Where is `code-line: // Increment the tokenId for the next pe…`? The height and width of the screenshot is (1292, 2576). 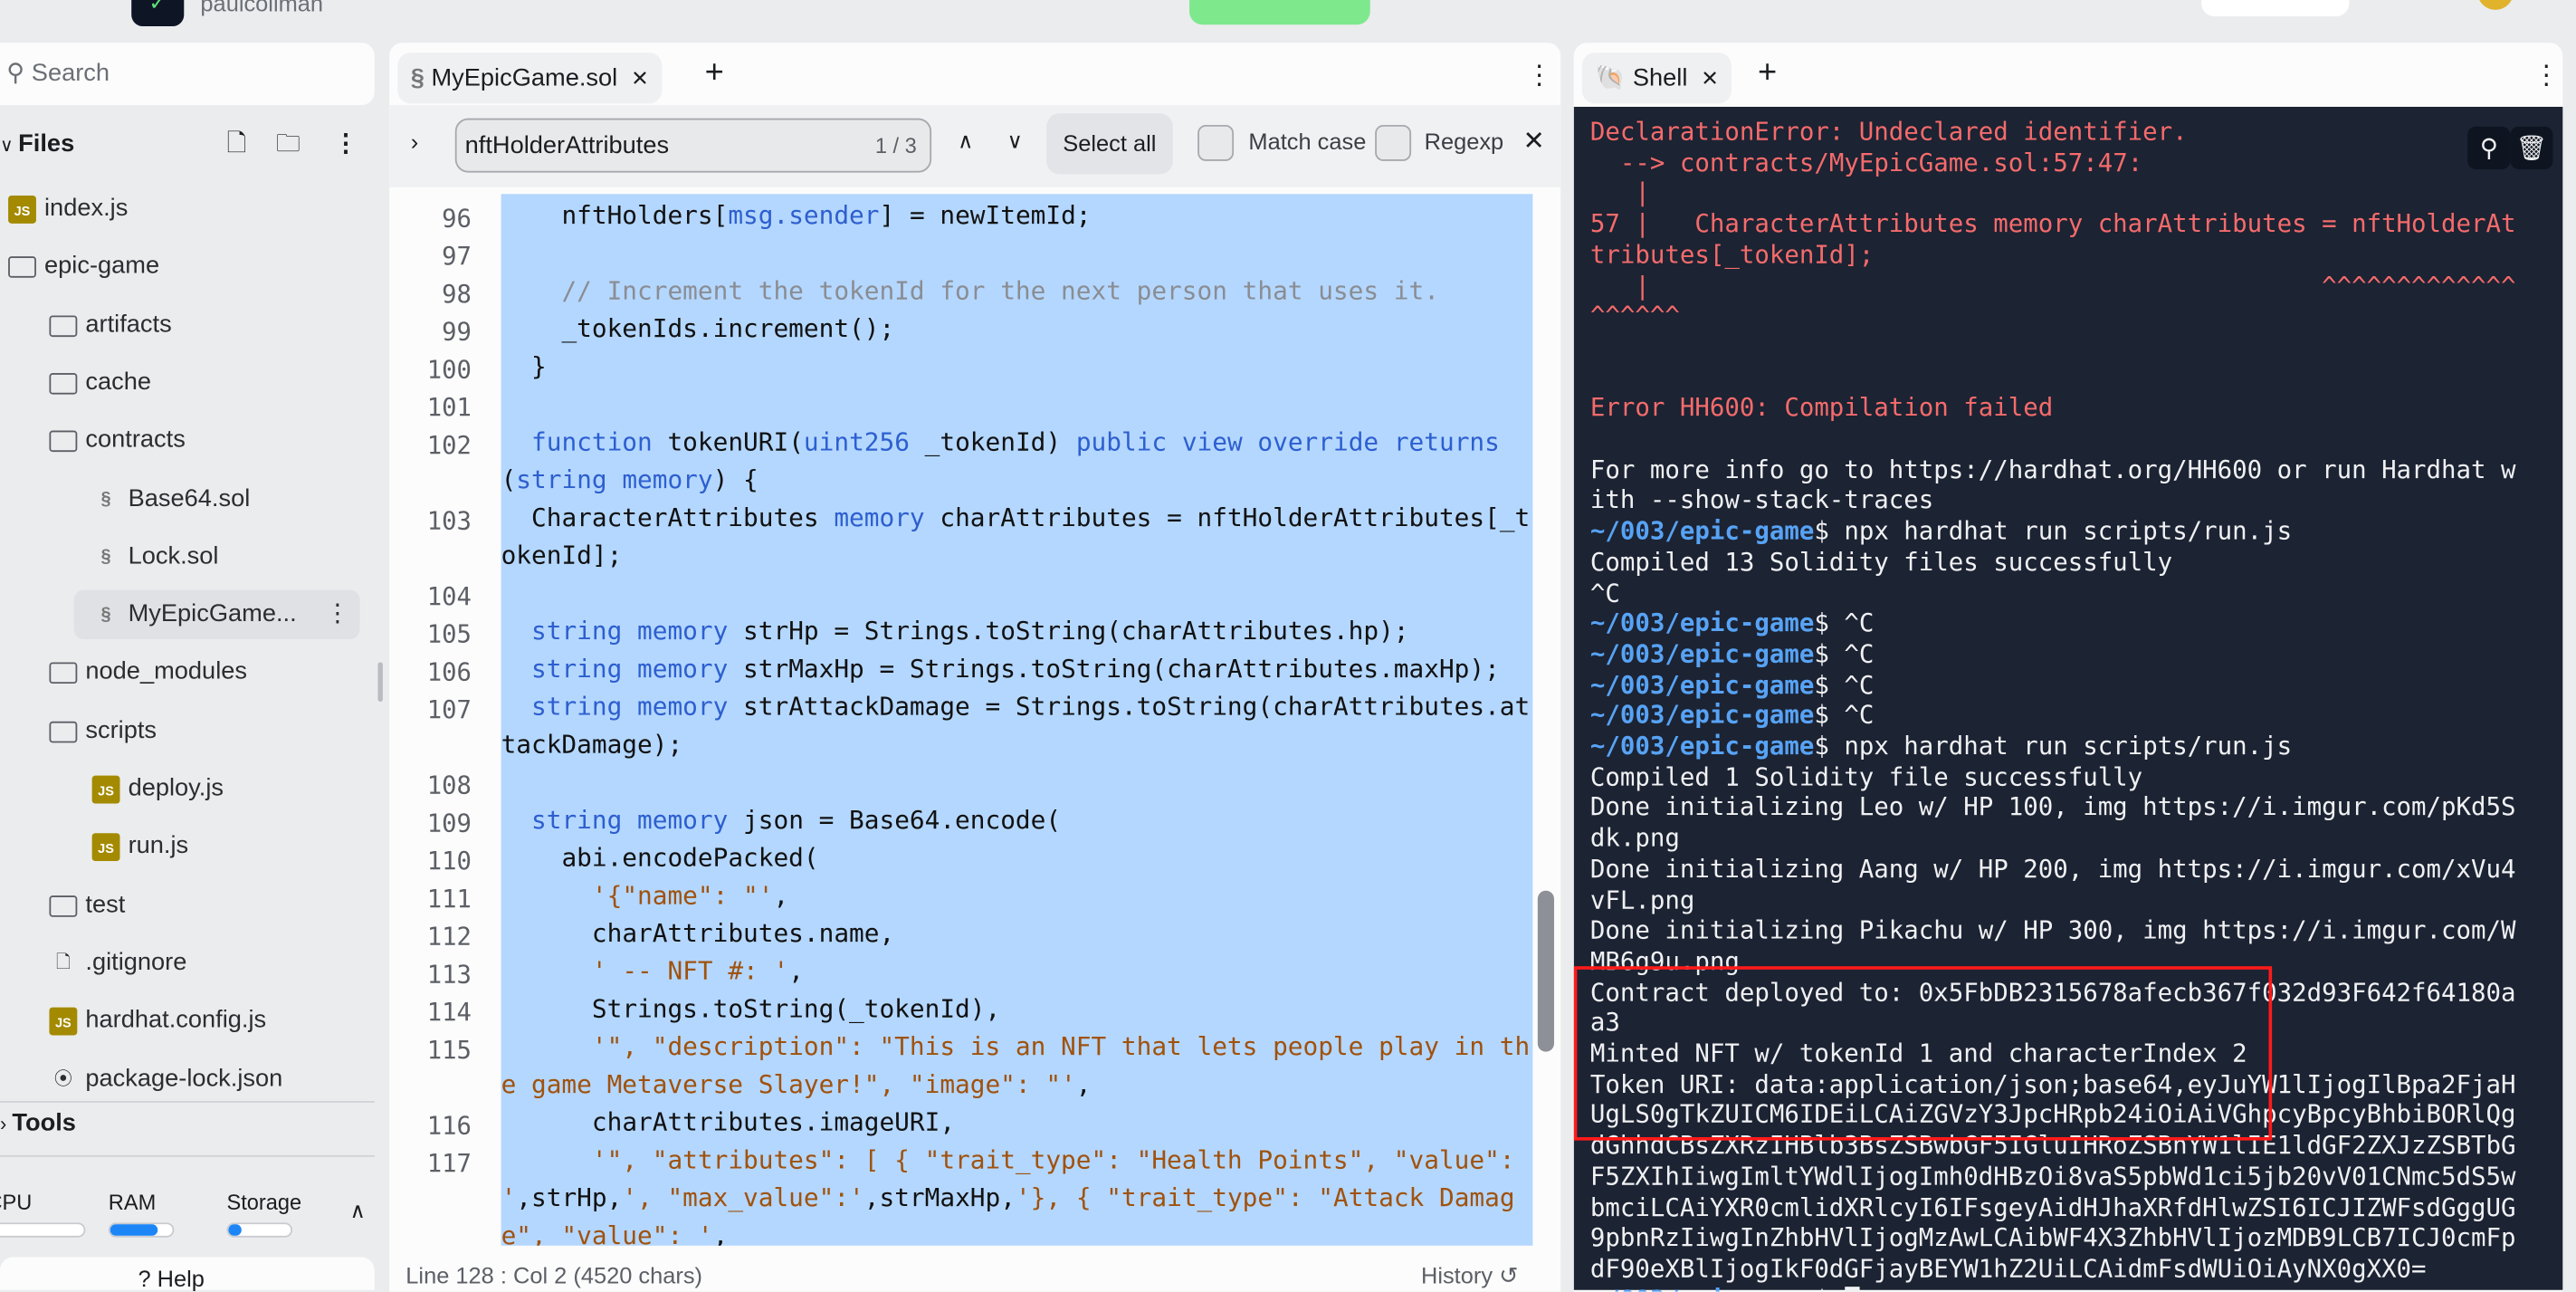
code-line: // Increment the tokenId for the next pe… is located at coordinates (1017, 292).